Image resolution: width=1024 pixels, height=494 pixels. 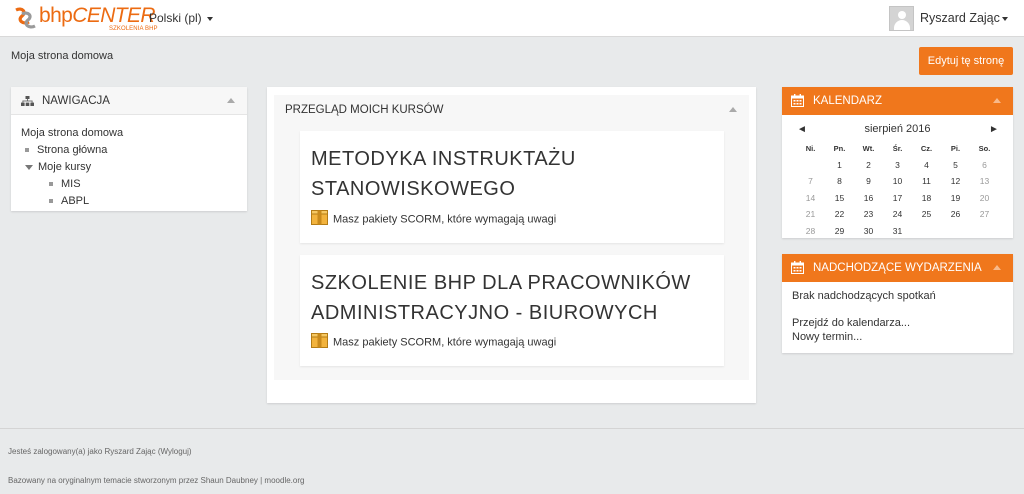 What do you see at coordinates (29, 167) in the screenshot?
I see `expand-down-icon` at bounding box center [29, 167].